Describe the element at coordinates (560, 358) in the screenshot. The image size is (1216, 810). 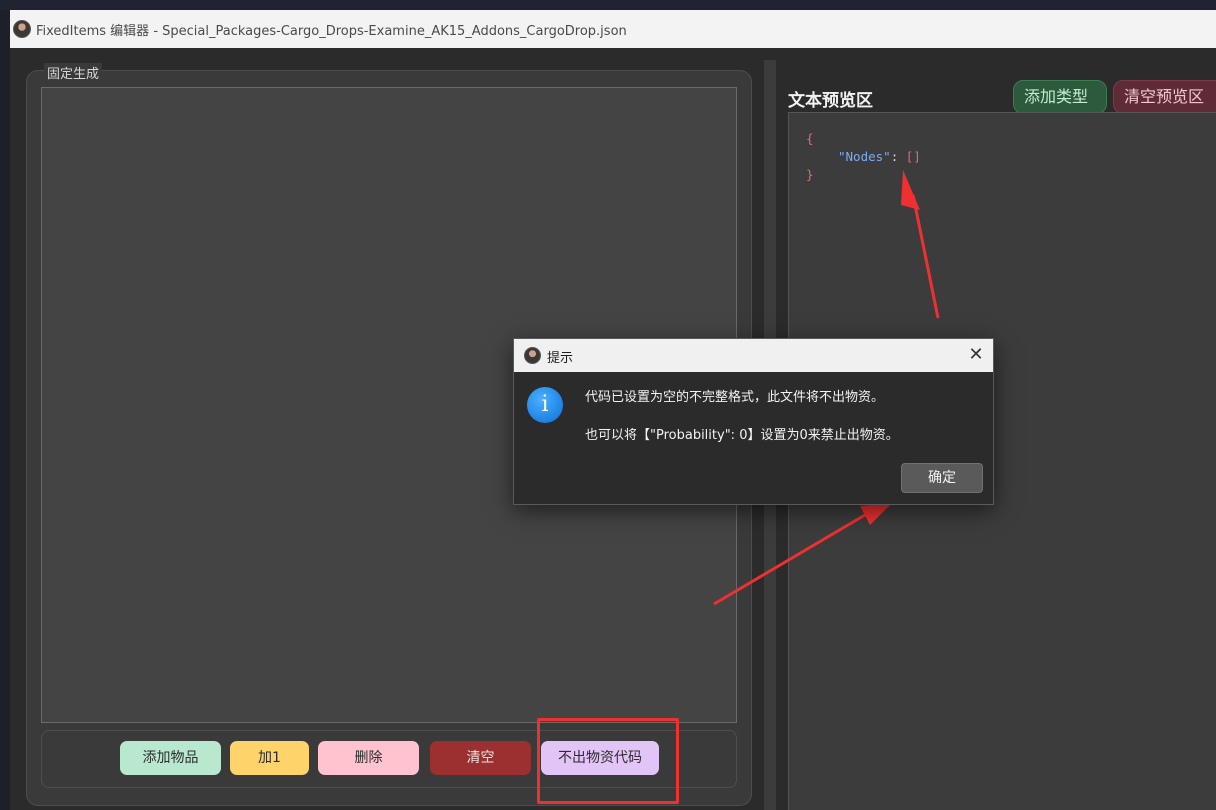
I see `dialog-title: 提示` at that location.